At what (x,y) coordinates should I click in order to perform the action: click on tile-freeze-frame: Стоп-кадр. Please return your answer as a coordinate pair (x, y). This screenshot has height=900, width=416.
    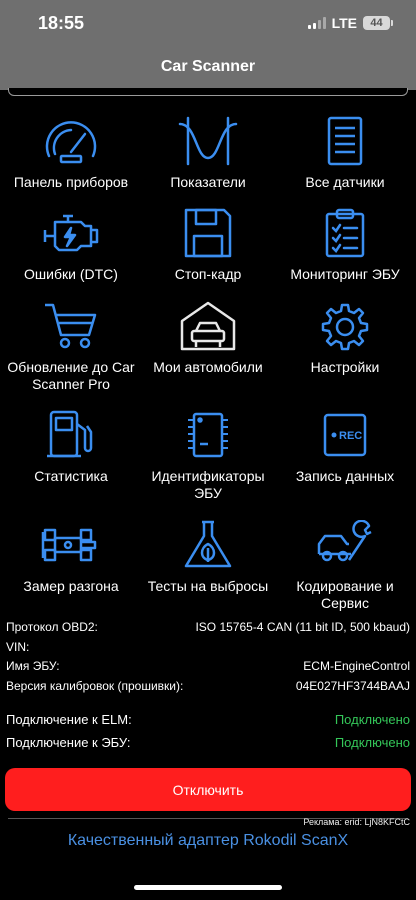
    Looking at the image, I should click on (208, 245).